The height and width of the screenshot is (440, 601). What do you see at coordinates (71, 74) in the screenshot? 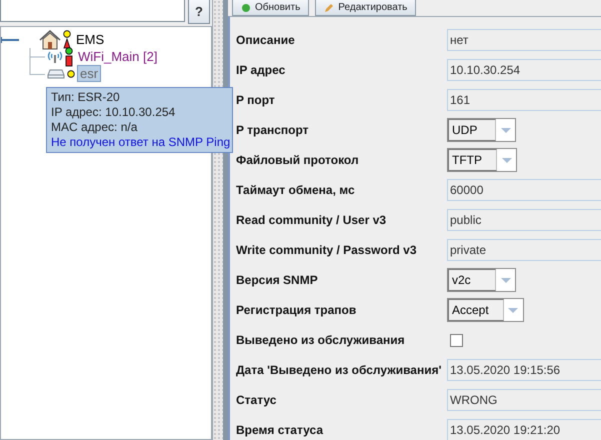
I see `status-indicator-icon` at bounding box center [71, 74].